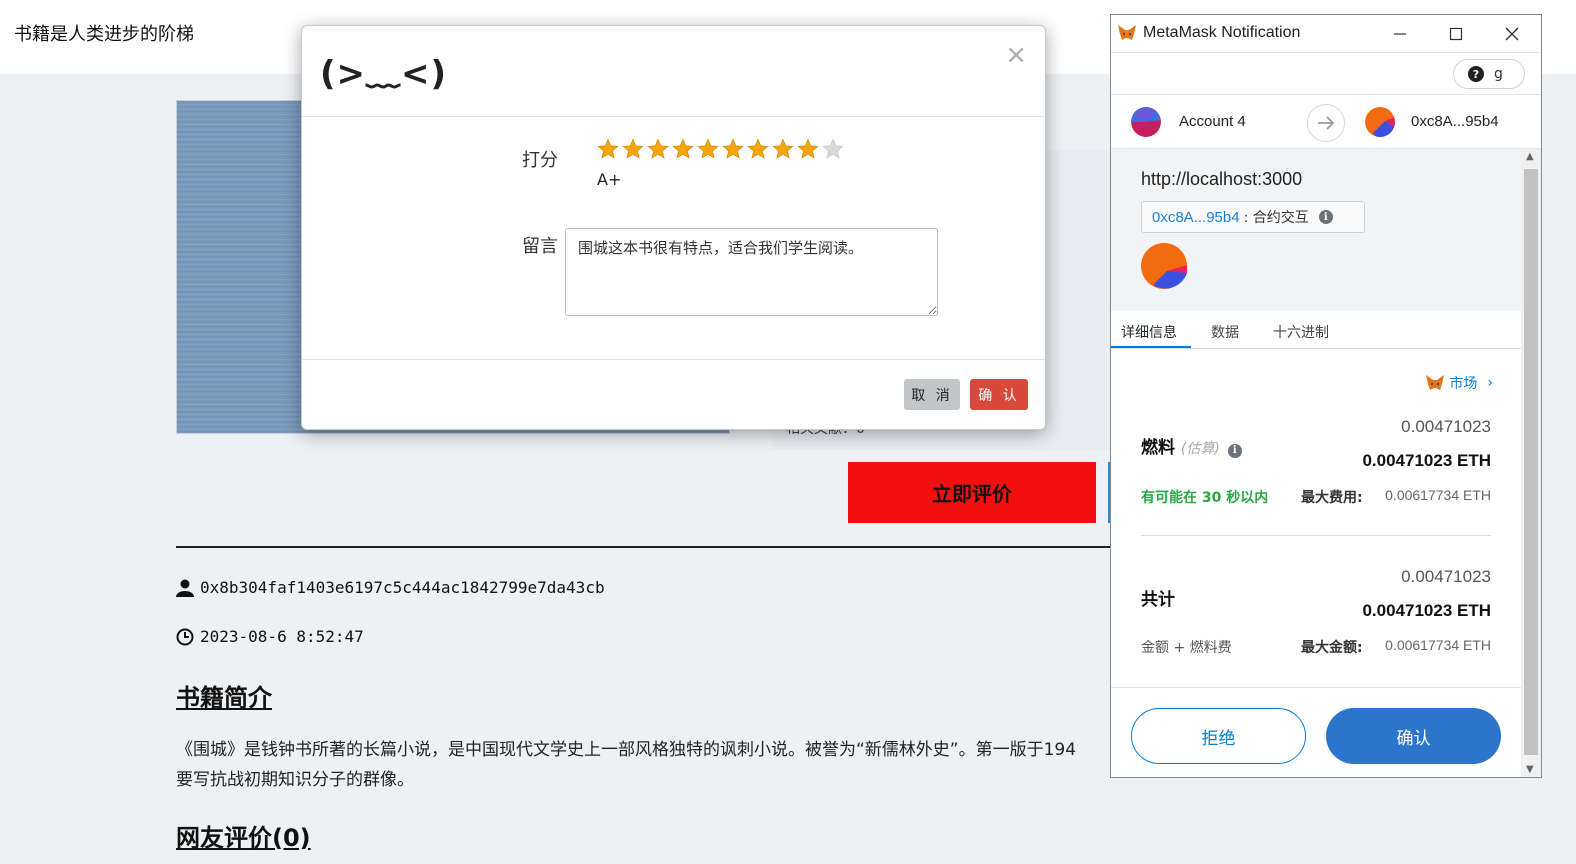 The height and width of the screenshot is (864, 1576). I want to click on intro-heading: 书籍简介, so click(224, 698).